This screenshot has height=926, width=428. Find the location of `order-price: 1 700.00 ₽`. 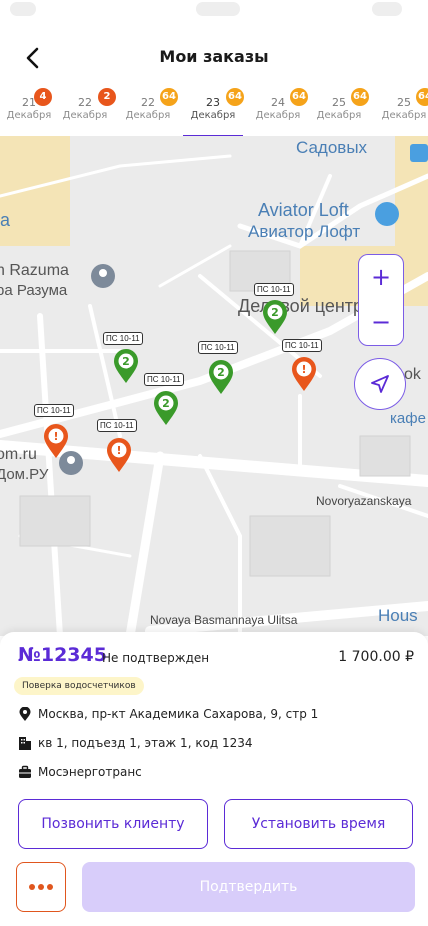

order-price: 1 700.00 ₽ is located at coordinates (376, 657).